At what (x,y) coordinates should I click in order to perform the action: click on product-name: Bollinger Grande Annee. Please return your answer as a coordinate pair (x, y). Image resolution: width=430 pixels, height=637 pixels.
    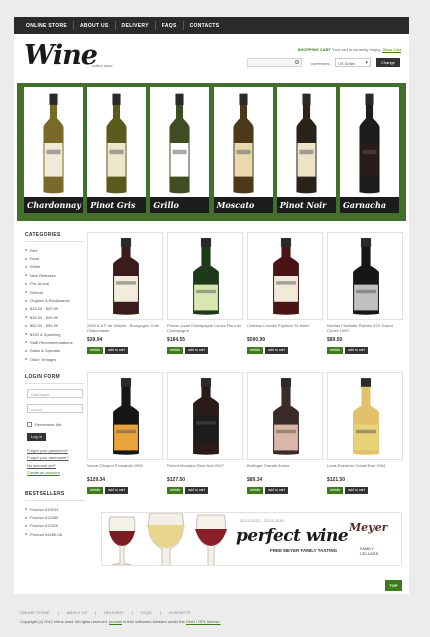
    Looking at the image, I should click on (285, 468).